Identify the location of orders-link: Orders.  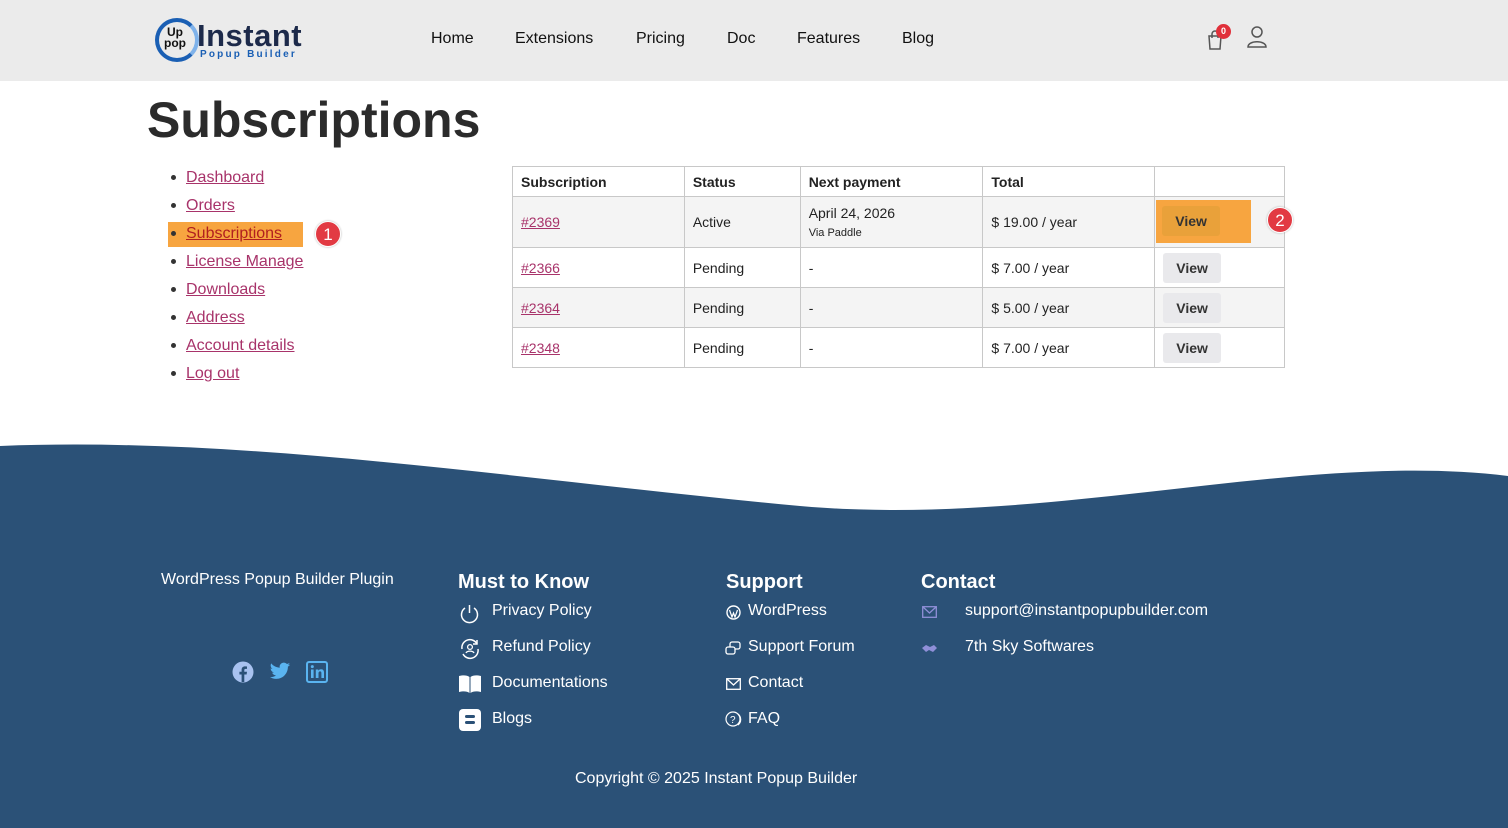
(210, 205).